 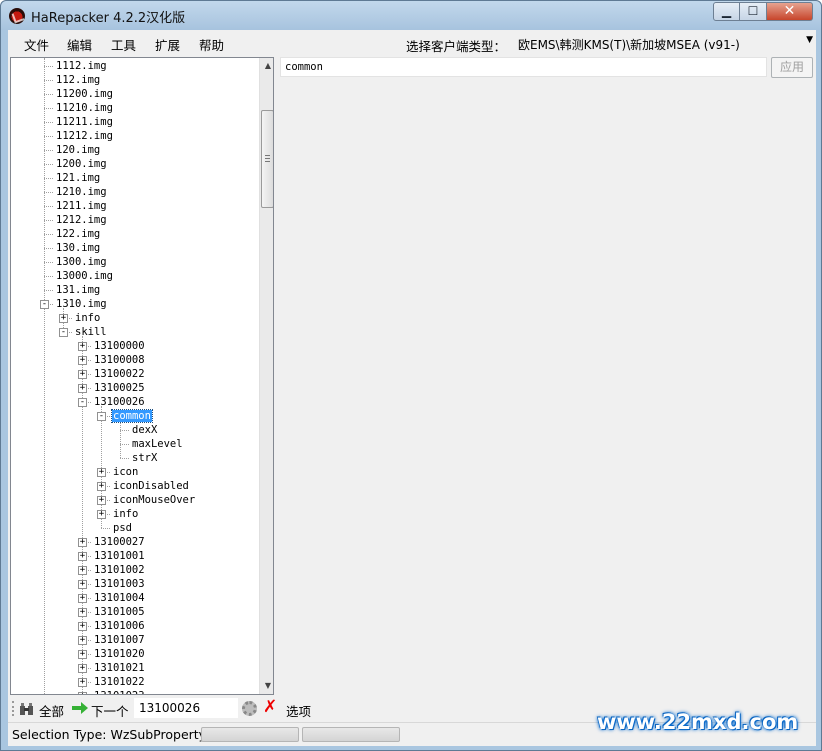 What do you see at coordinates (809, 40) in the screenshot?
I see `dropdown-arrow-icon: ▼` at bounding box center [809, 40].